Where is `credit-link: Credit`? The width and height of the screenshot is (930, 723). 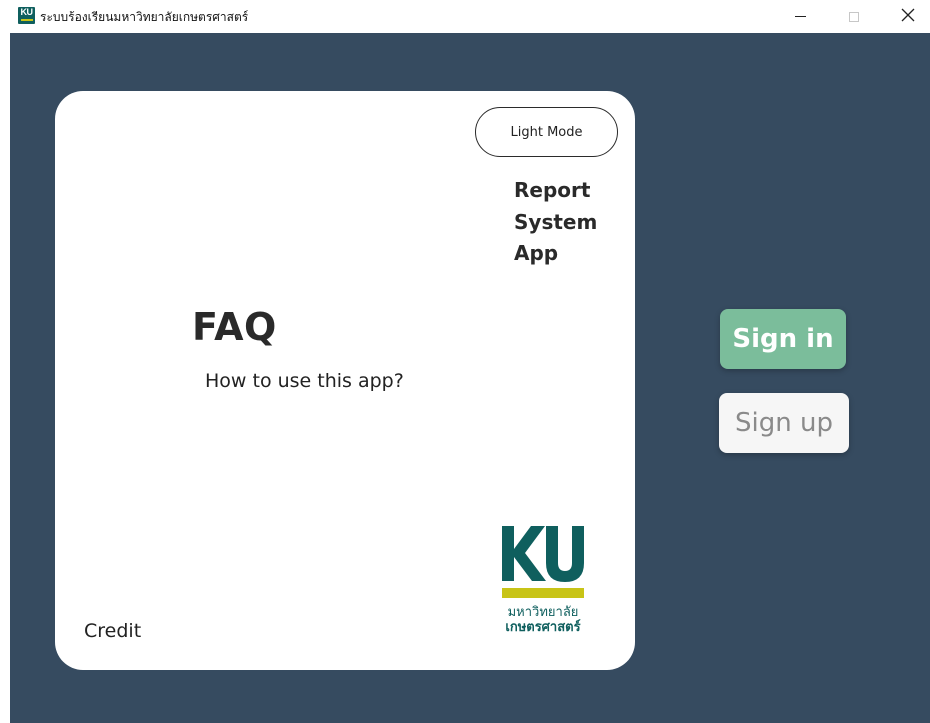 credit-link: Credit is located at coordinates (112, 631).